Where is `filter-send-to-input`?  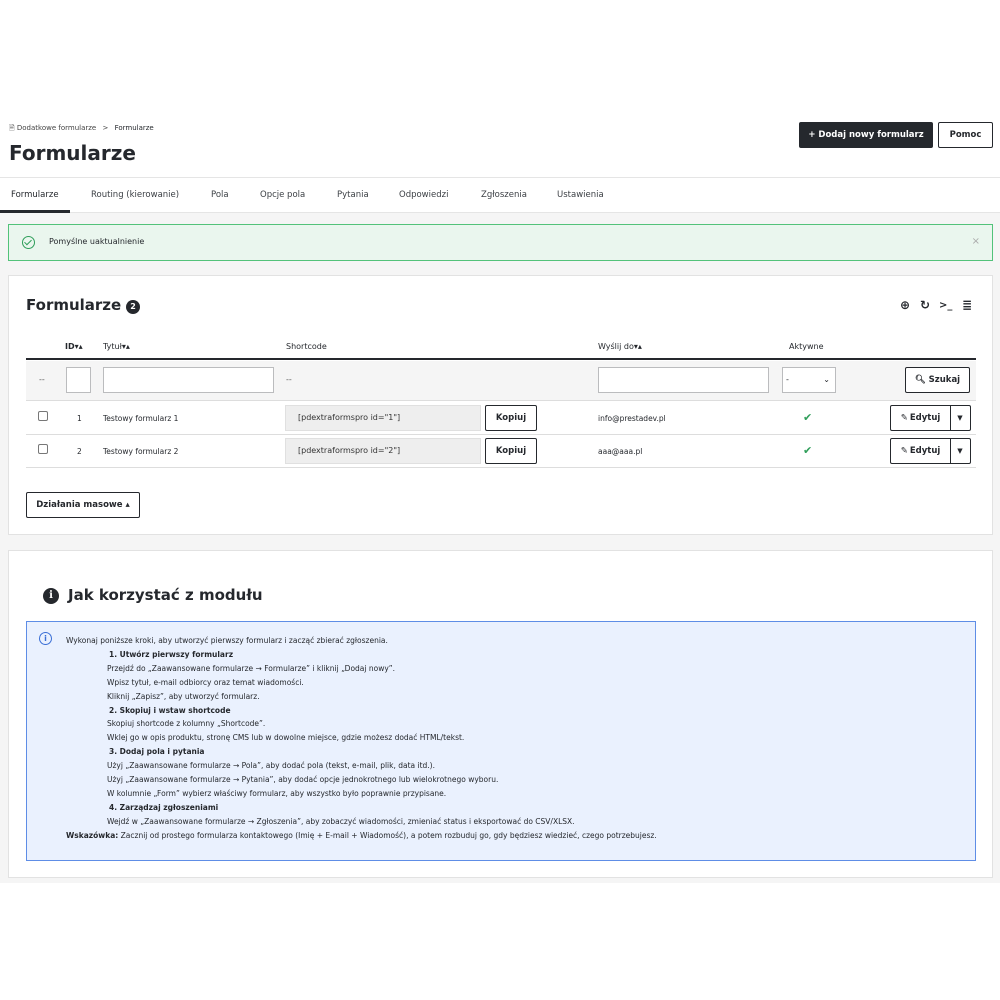 filter-send-to-input is located at coordinates (683, 380).